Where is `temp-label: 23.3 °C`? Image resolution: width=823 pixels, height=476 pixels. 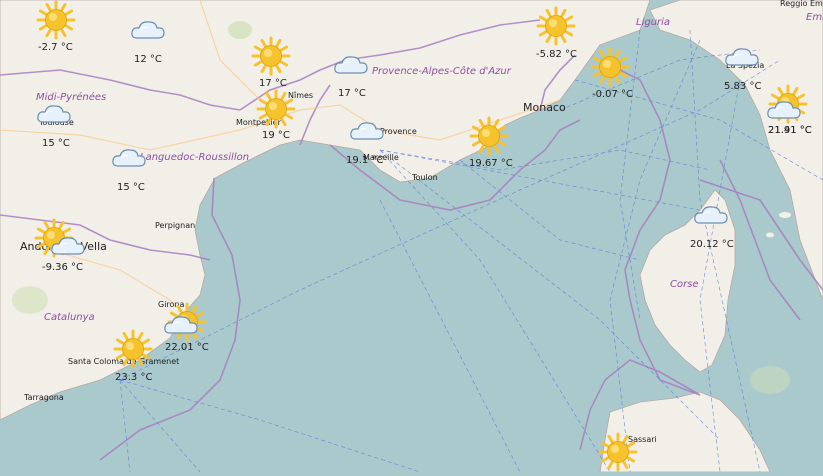
temp-label: 23.3 °C is located at coordinates (134, 377).